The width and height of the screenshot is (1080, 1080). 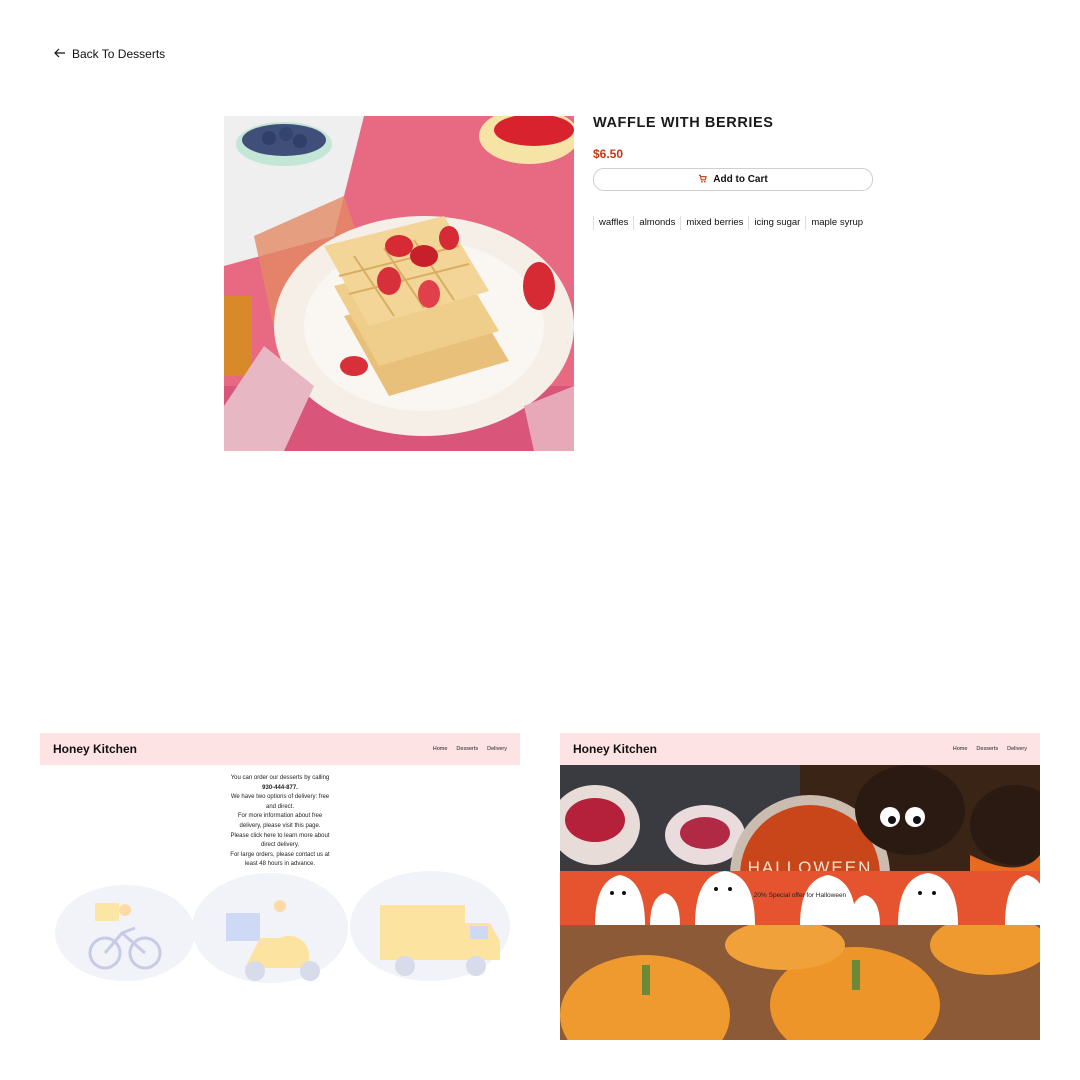 What do you see at coordinates (280, 827) in the screenshot?
I see `delivery-line: delivery, please visit this page.` at bounding box center [280, 827].